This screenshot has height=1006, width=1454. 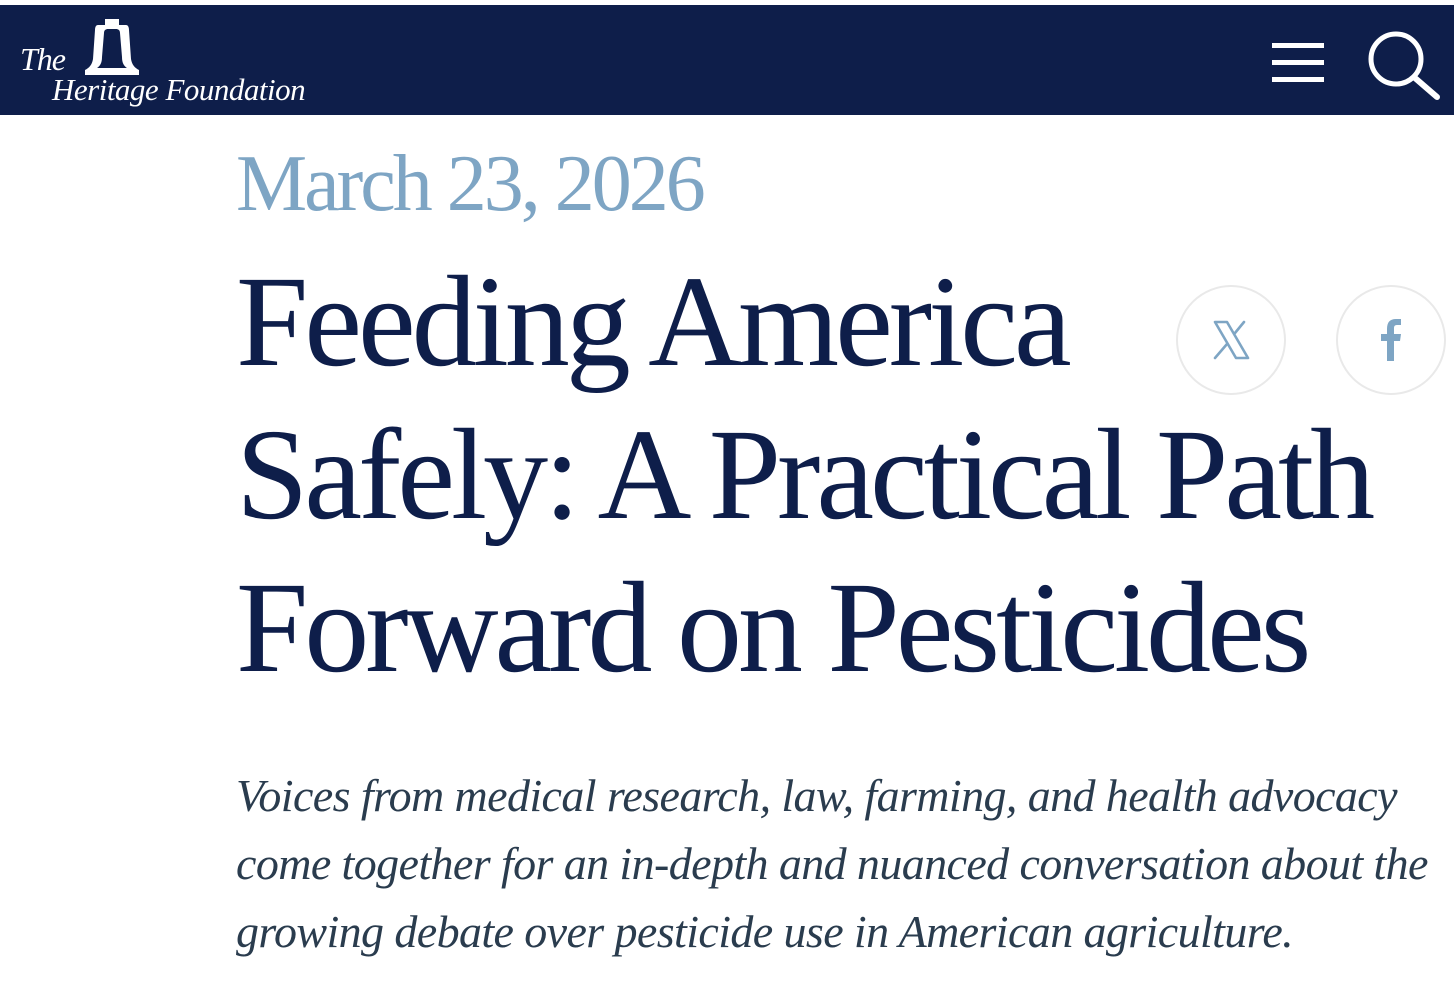 I want to click on heritage-foundation-logo: The Heritage Foundation, so click(x=178, y=61).